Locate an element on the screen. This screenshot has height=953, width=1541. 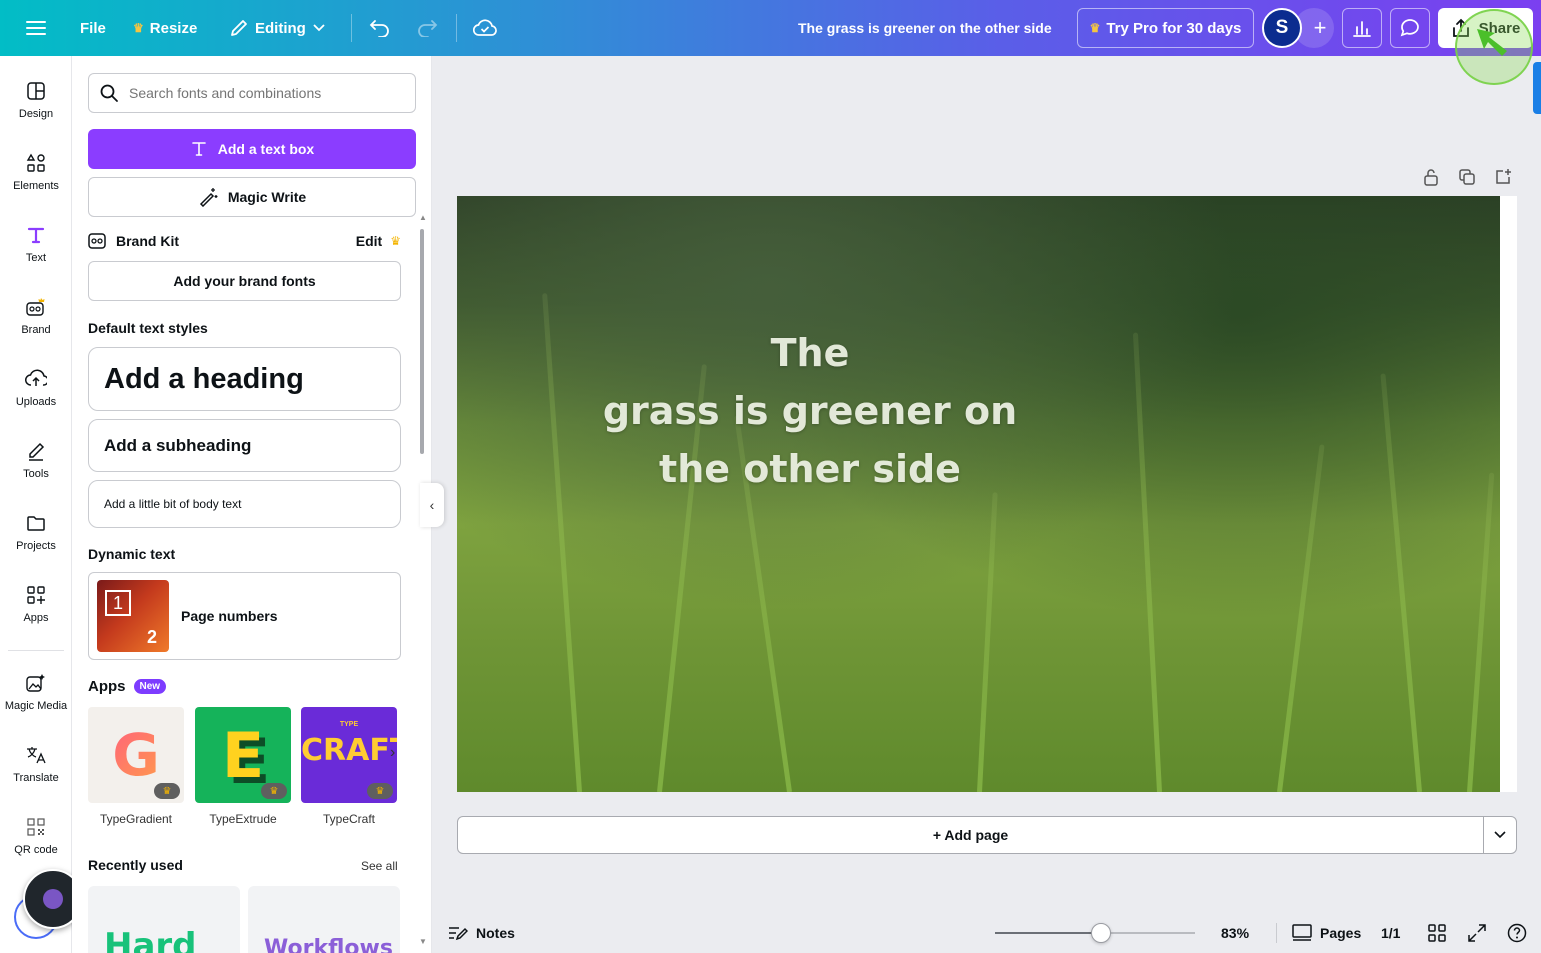
rail-item-projects: Projects is located at coordinates (36, 524).